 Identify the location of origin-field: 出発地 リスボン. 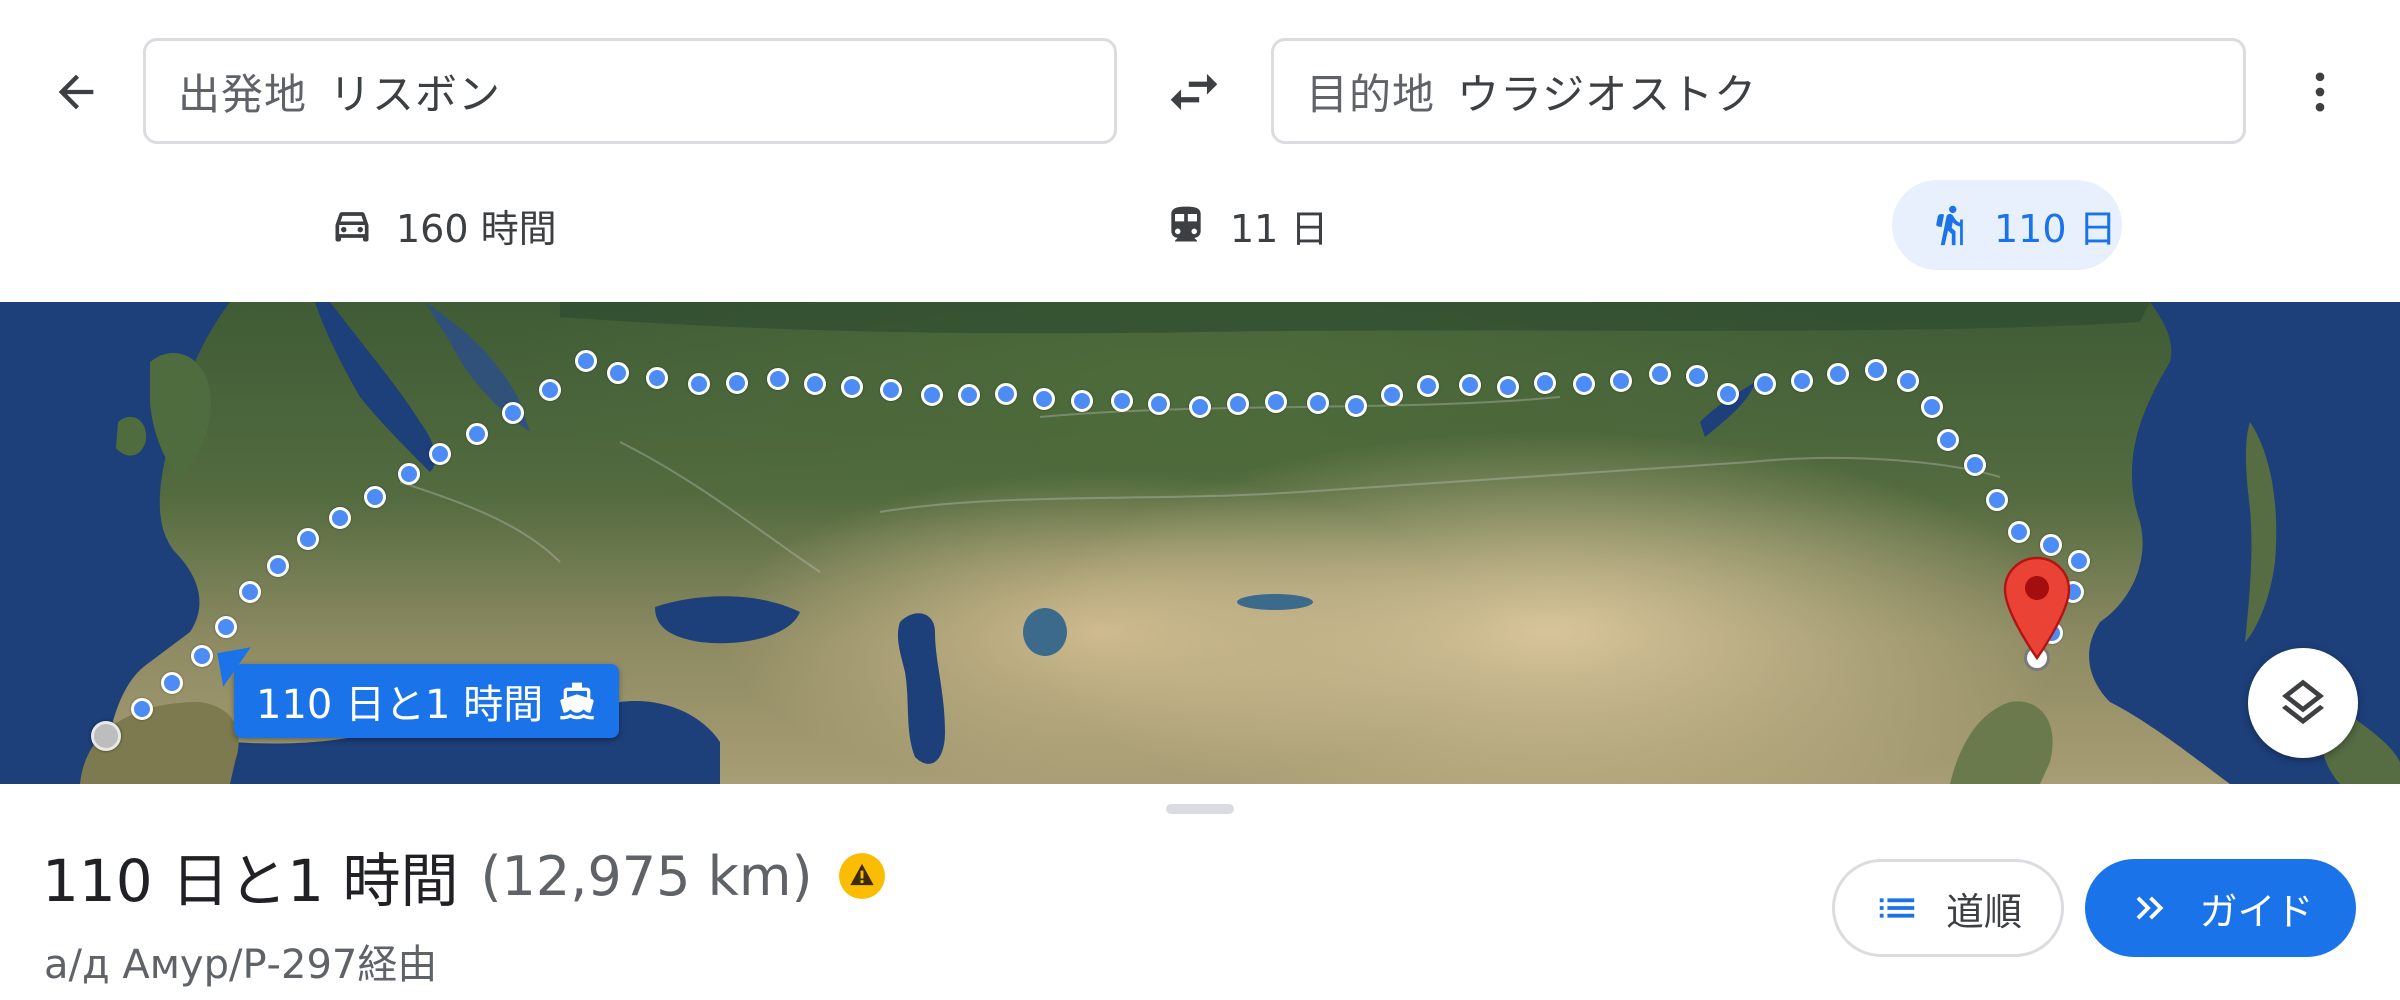
(630, 91).